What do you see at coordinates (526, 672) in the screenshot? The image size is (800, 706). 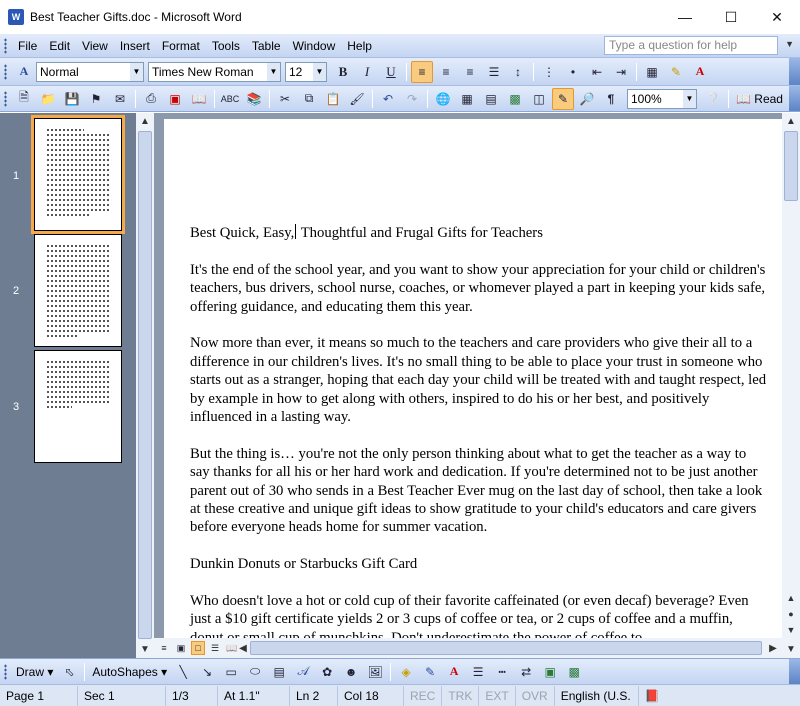 I see `arrow-style-icon: ⇄` at bounding box center [526, 672].